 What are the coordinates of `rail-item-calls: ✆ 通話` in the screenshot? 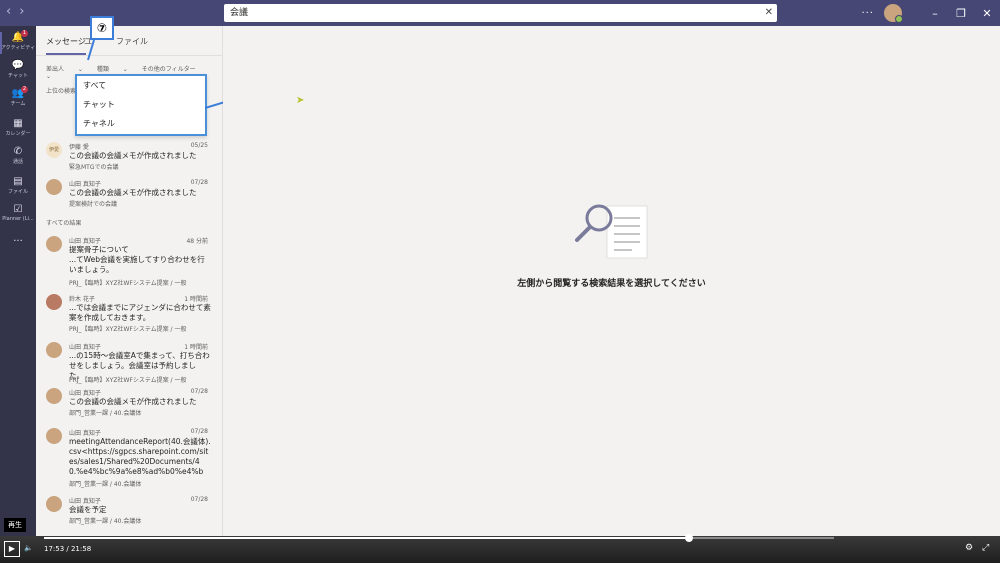 It's located at (18, 155).